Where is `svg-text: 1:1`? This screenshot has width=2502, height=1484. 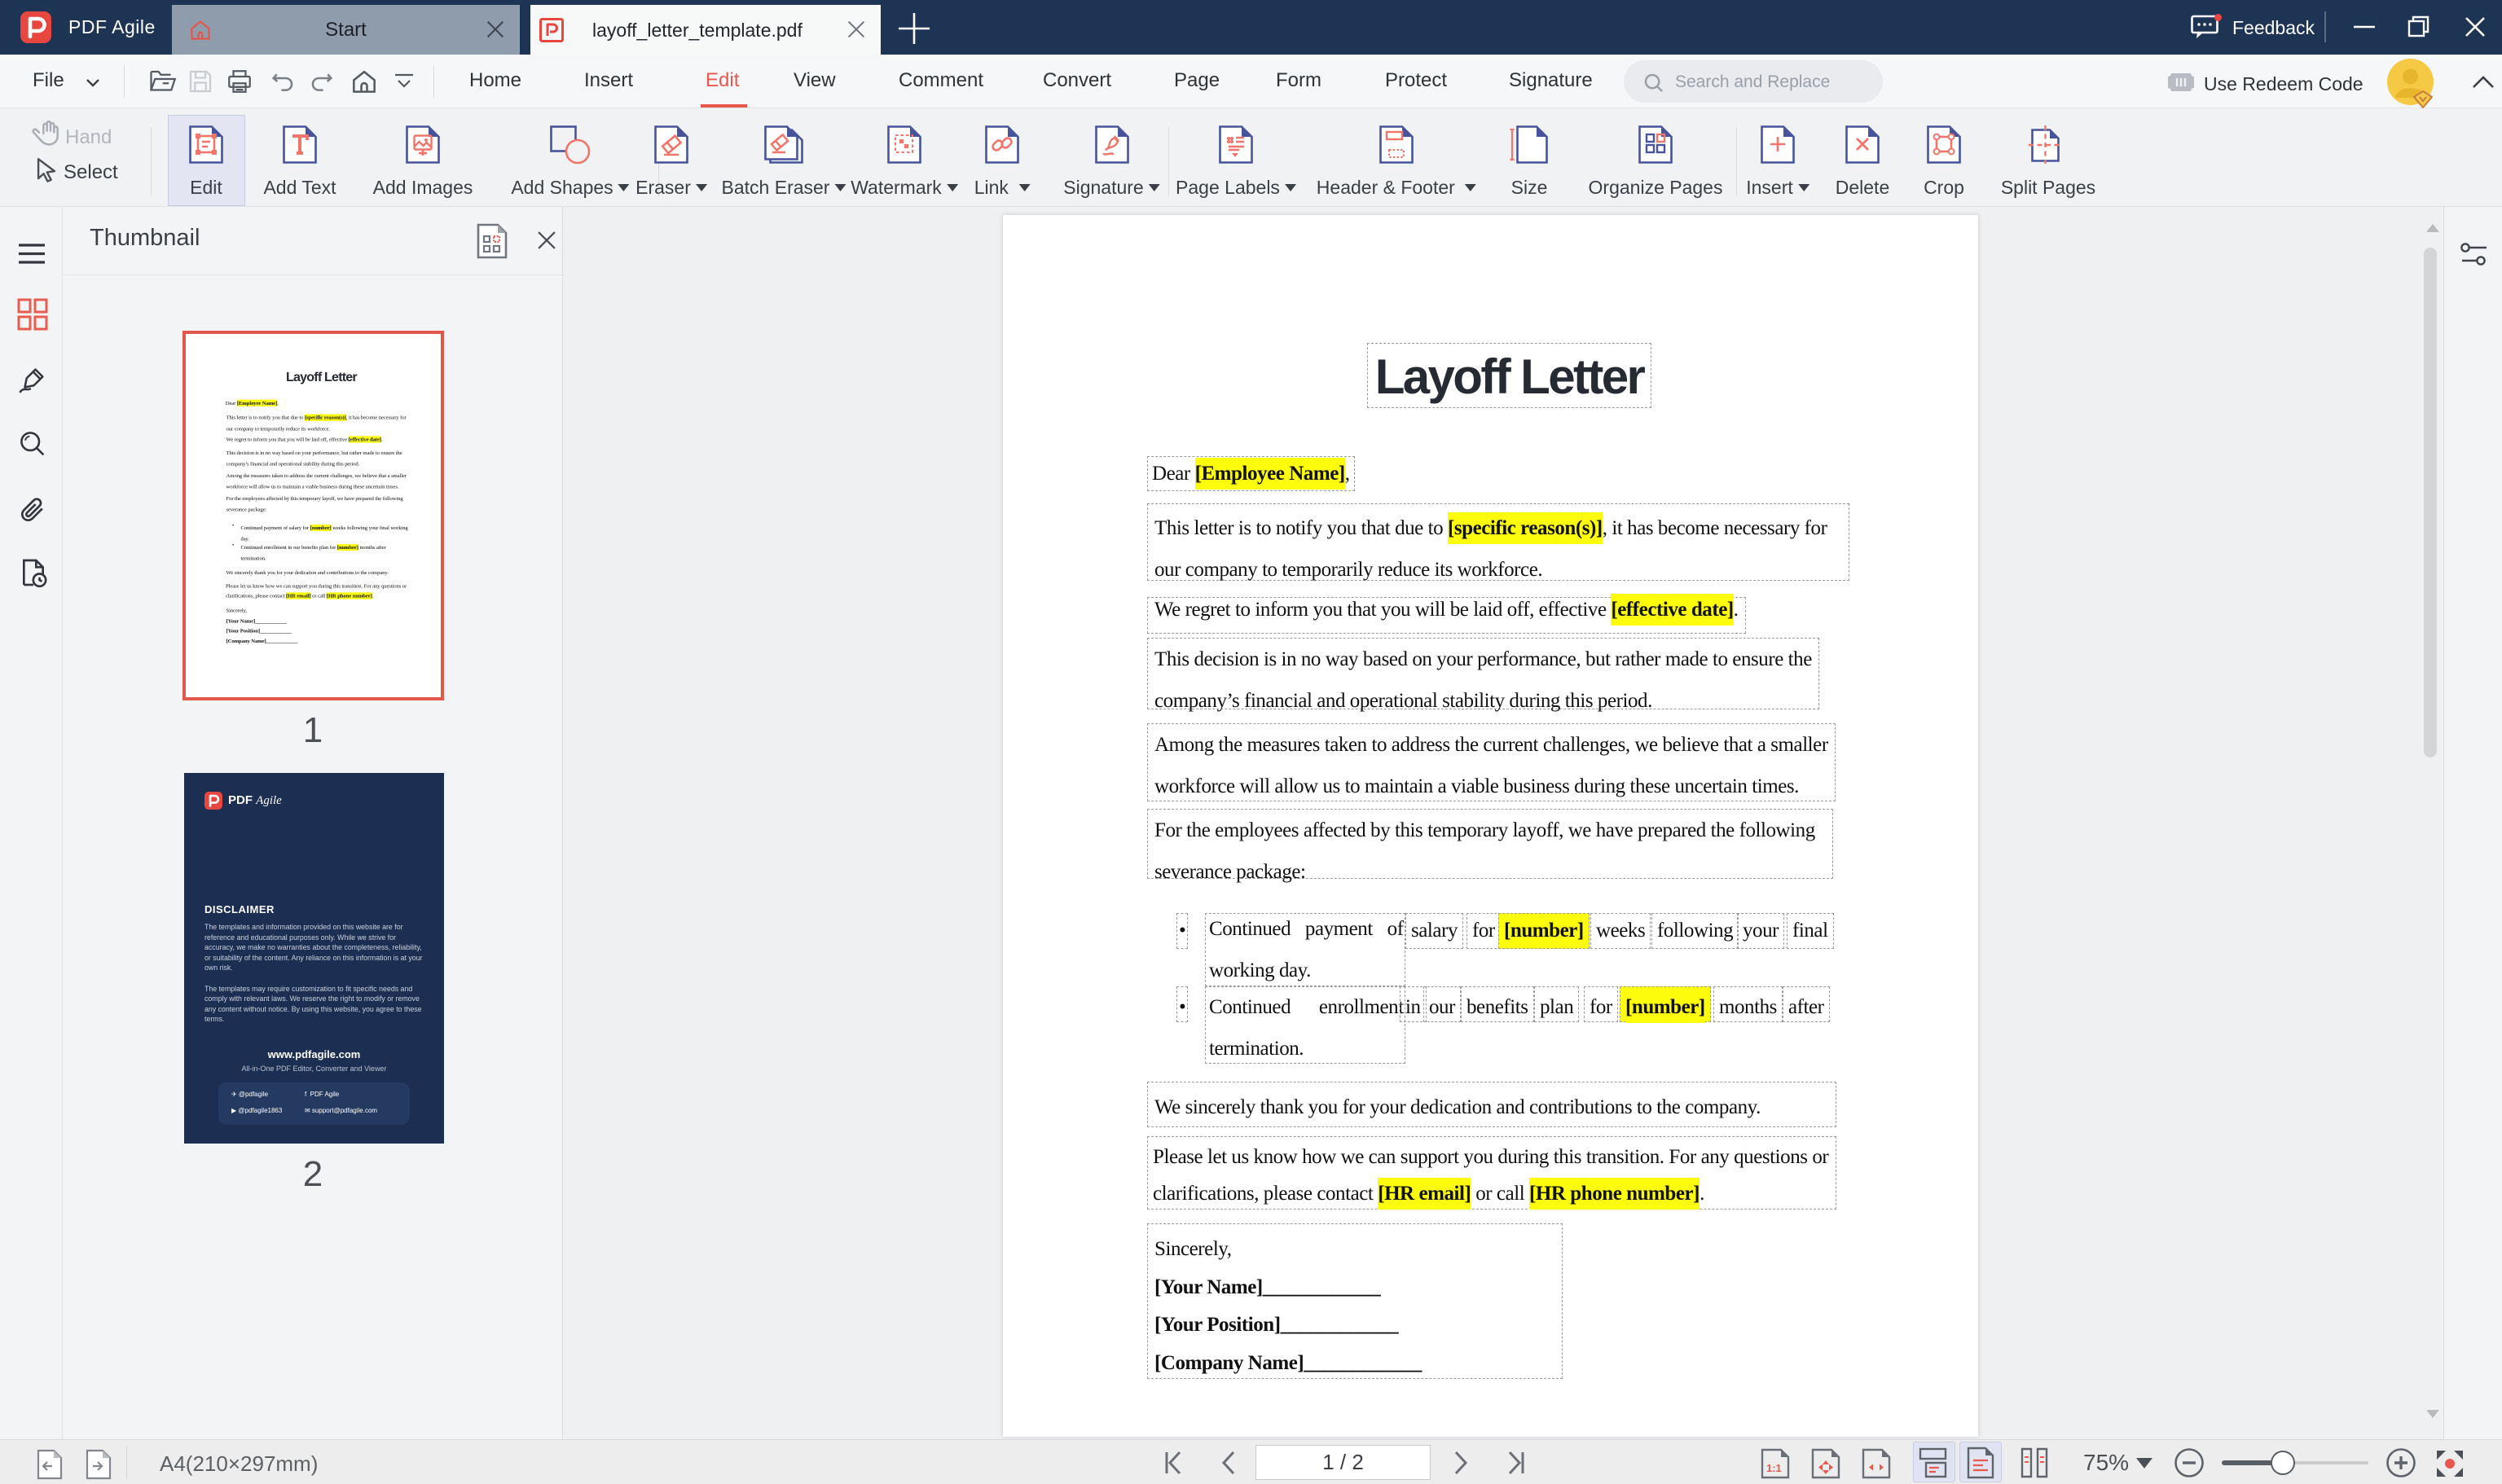
svg-text: 1:1 is located at coordinates (1774, 1468).